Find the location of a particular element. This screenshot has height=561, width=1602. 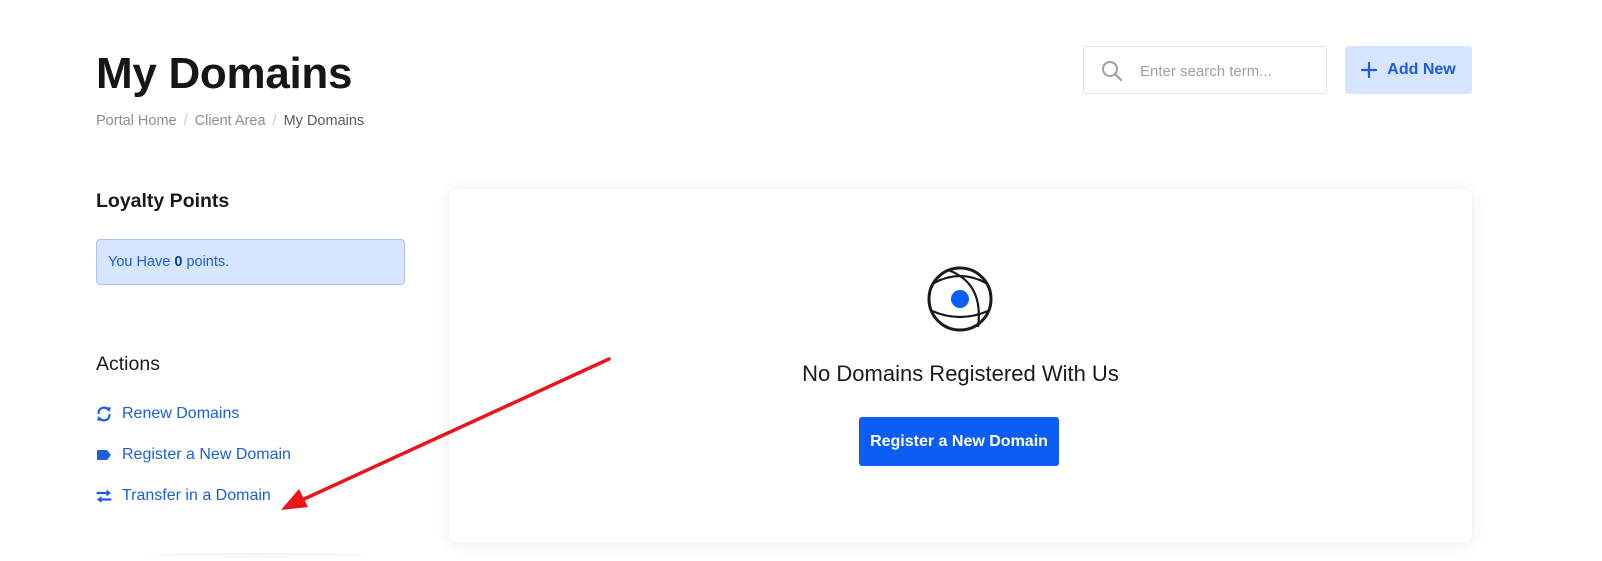

breadcrumb: Portal Home / Client Area / My Domains is located at coordinates (230, 121).